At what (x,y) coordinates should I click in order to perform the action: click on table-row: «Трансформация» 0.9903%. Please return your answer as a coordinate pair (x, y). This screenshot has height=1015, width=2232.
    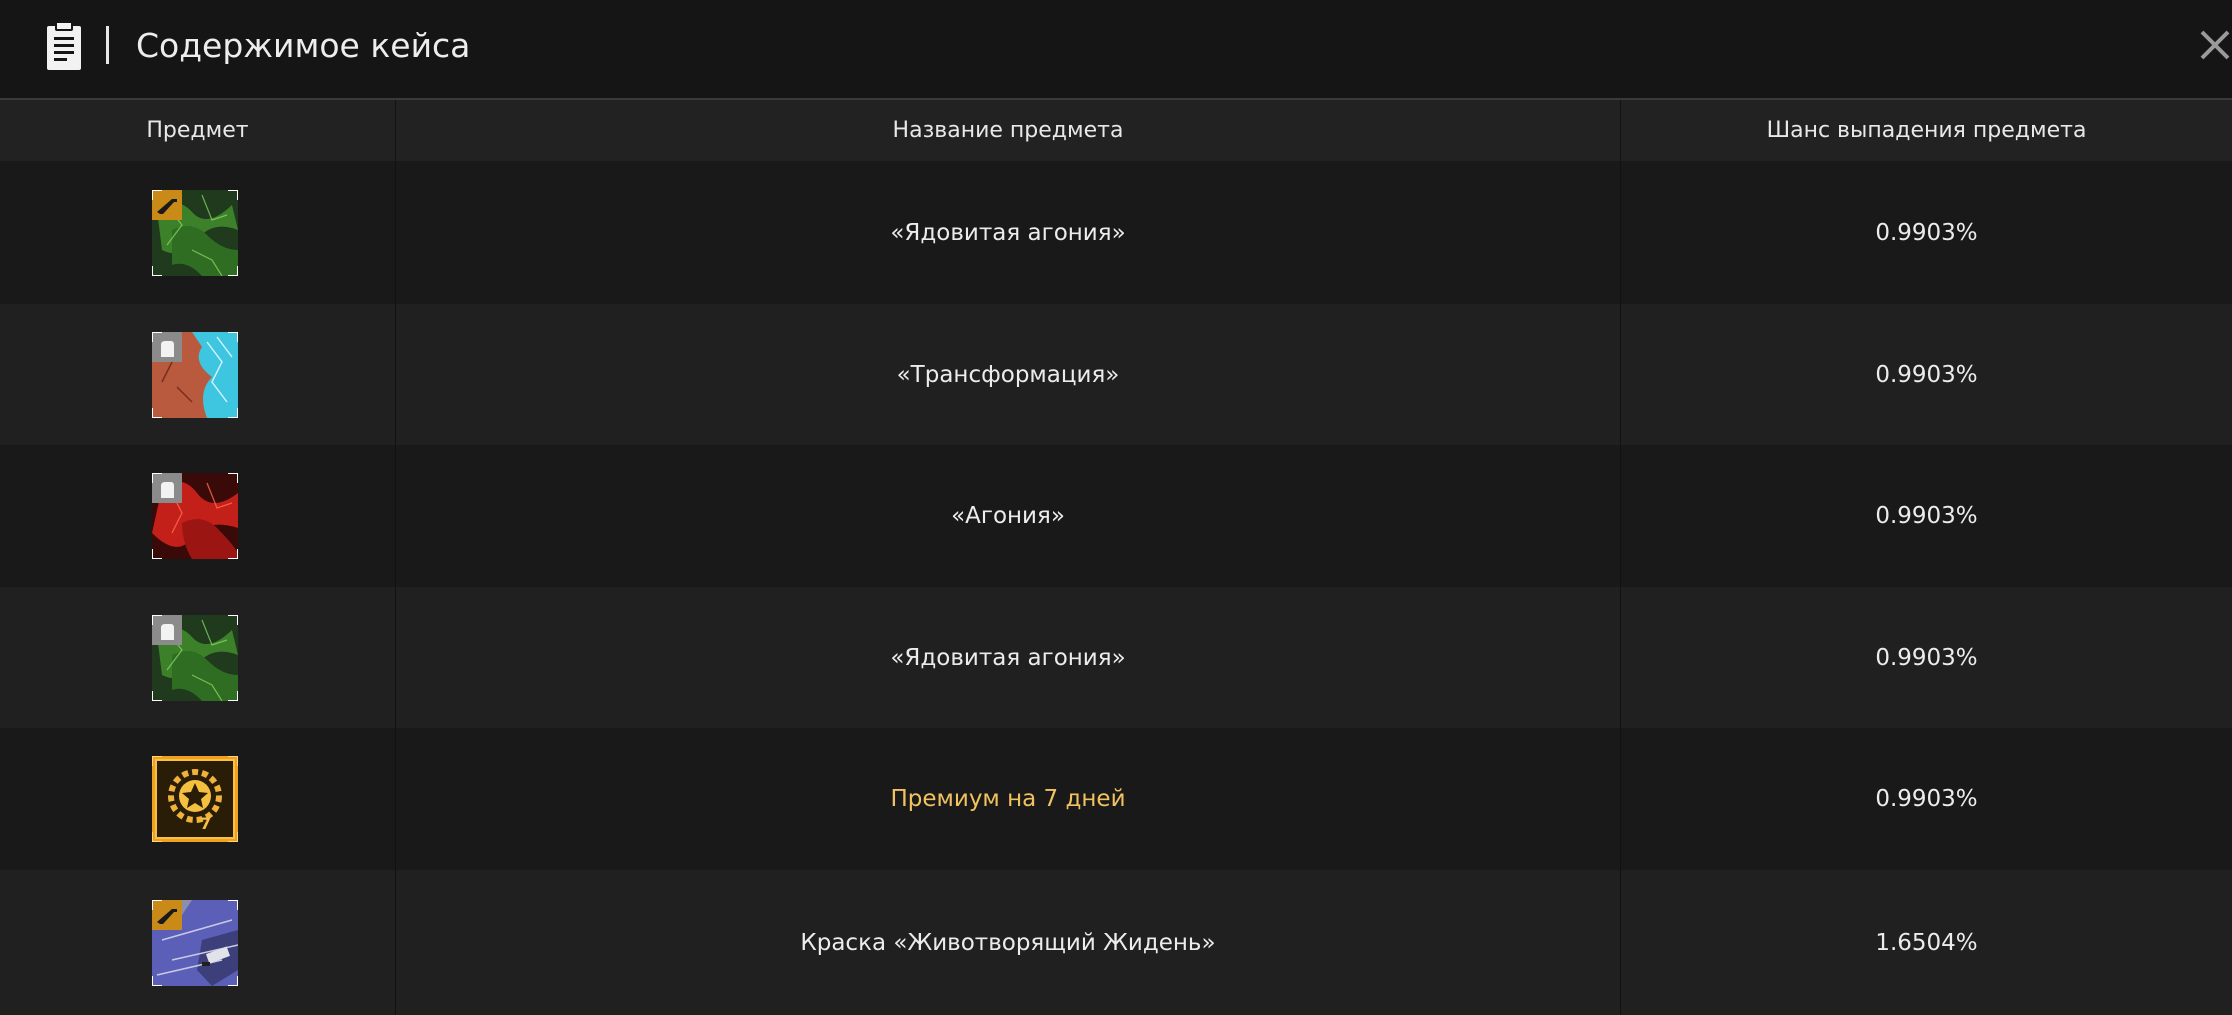
    Looking at the image, I should click on (1116, 374).